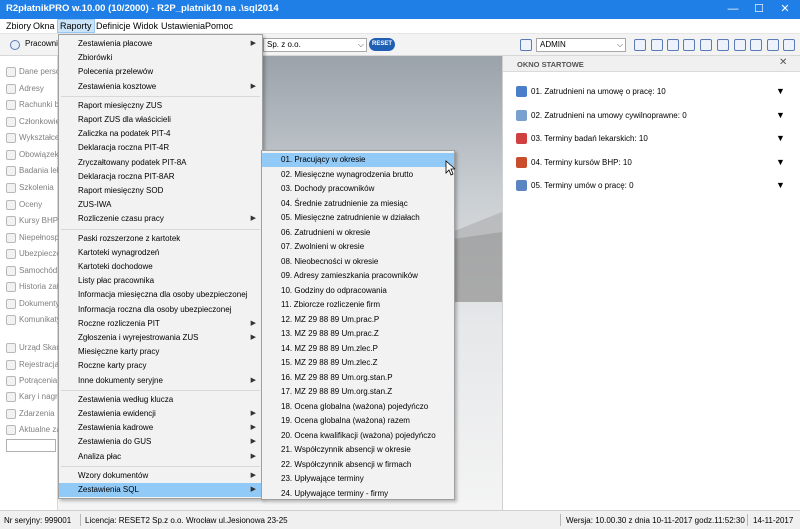 The width and height of the screenshot is (800, 529). What do you see at coordinates (44, 26) in the screenshot?
I see `menu-okna: Okna` at bounding box center [44, 26].